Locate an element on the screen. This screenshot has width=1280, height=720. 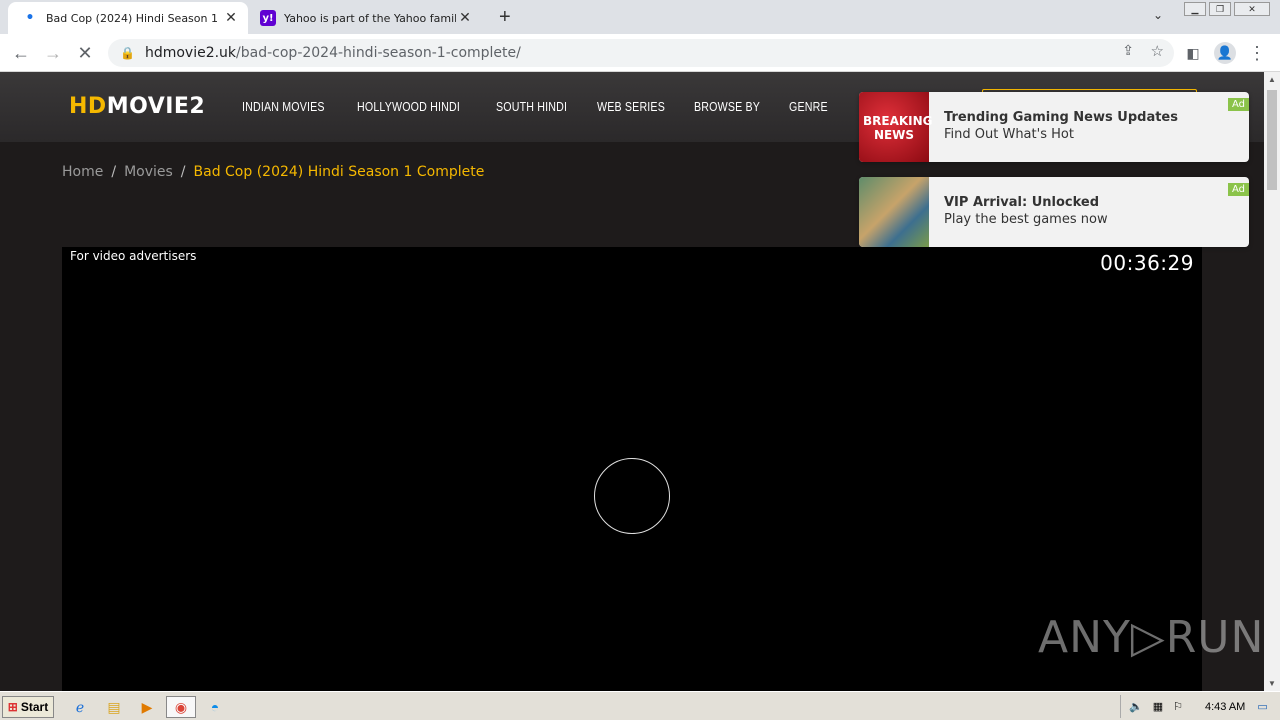
ad-title: Trending Gaming News Updates is located at coordinates (1061, 117).